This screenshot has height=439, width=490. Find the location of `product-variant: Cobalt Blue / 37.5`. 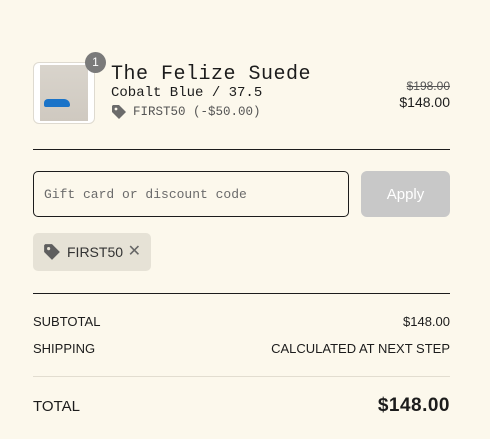

product-variant: Cobalt Blue / 37.5 is located at coordinates (187, 93).